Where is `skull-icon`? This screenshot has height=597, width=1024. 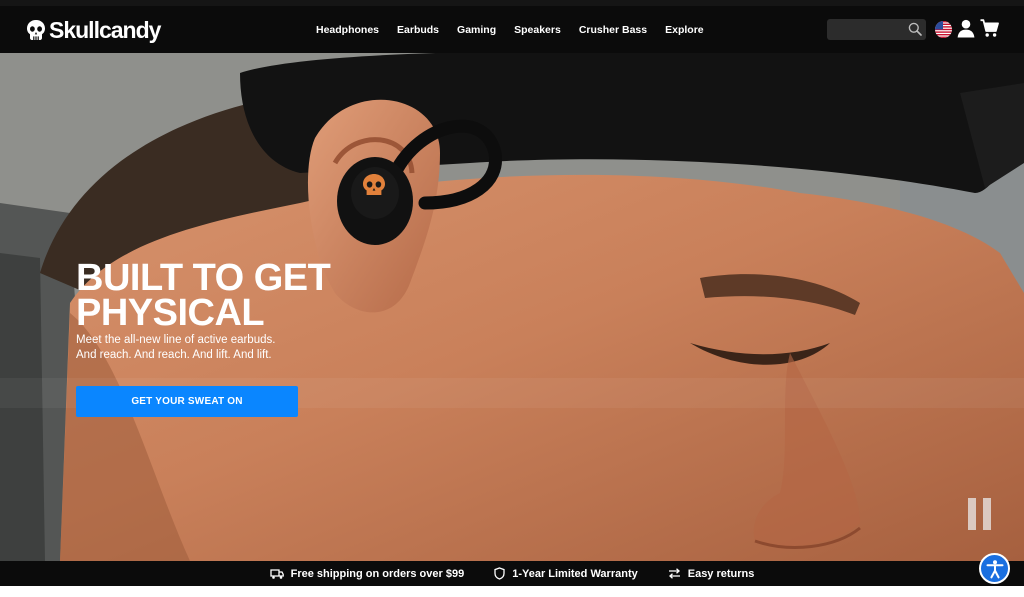 skull-icon is located at coordinates (36, 30).